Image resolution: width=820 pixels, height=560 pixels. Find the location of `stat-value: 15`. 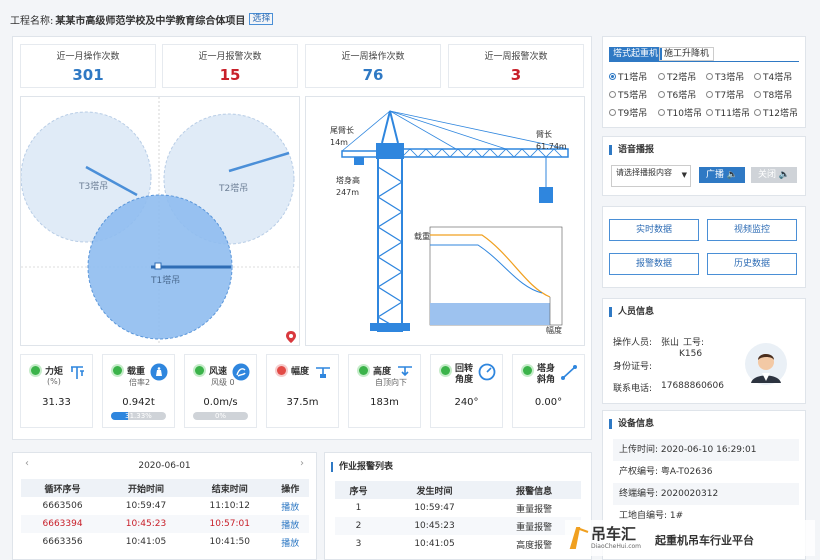

stat-value: 15 is located at coordinates (230, 75).